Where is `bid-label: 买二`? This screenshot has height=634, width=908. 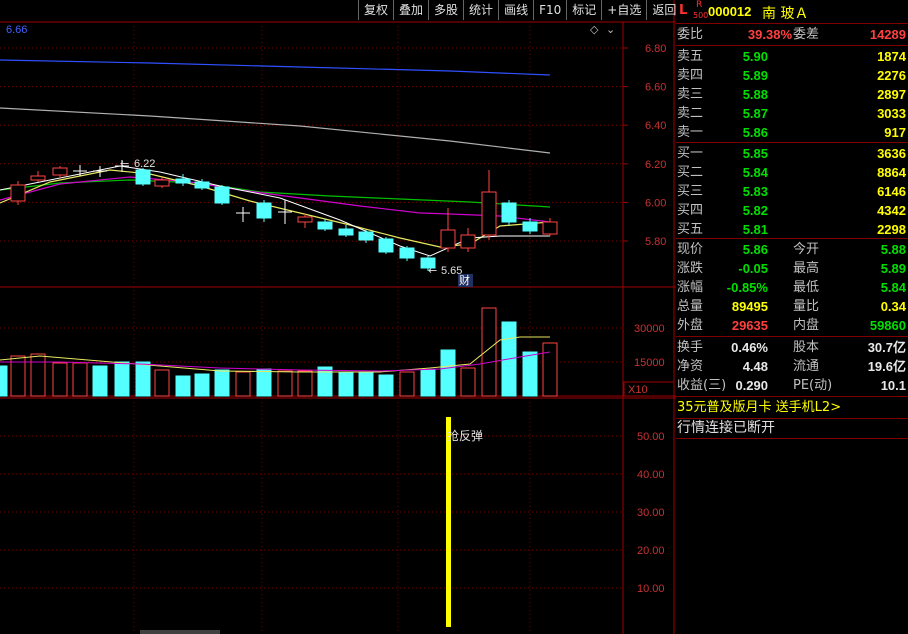 bid-label: 买二 is located at coordinates (690, 172).